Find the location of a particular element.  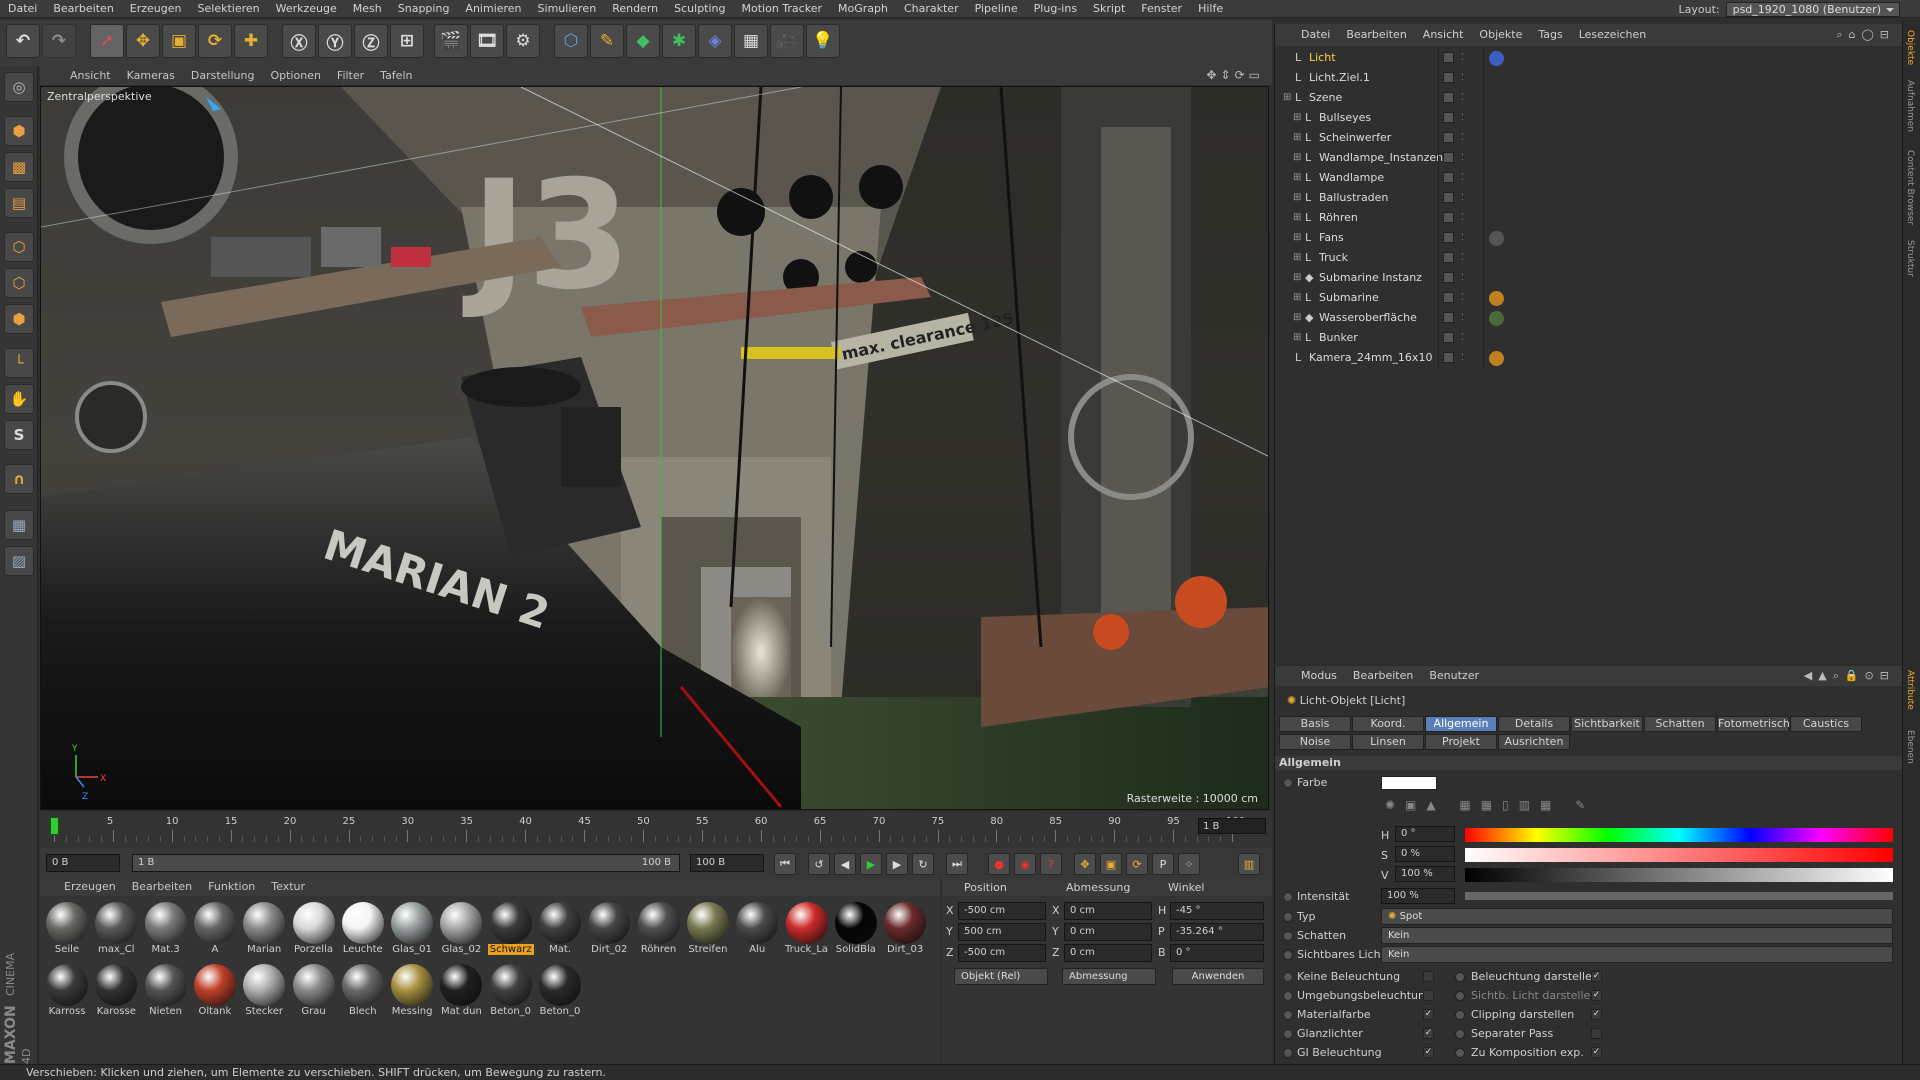

object-row: ⊞ L Fans ⁚ is located at coordinates (1589, 238).